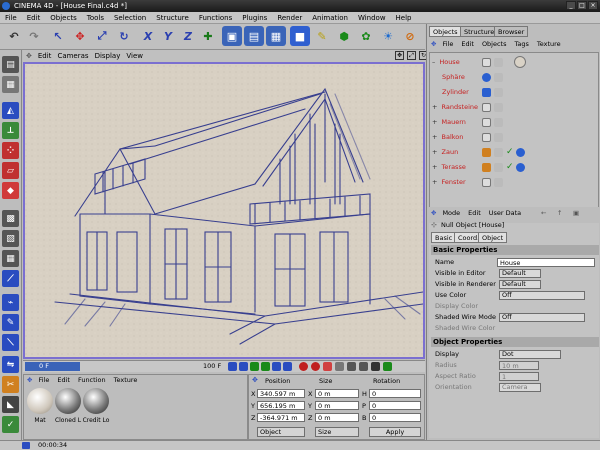 This screenshot has width=600, height=450. I want to click on visible-editor-select: Default, so click(520, 273).